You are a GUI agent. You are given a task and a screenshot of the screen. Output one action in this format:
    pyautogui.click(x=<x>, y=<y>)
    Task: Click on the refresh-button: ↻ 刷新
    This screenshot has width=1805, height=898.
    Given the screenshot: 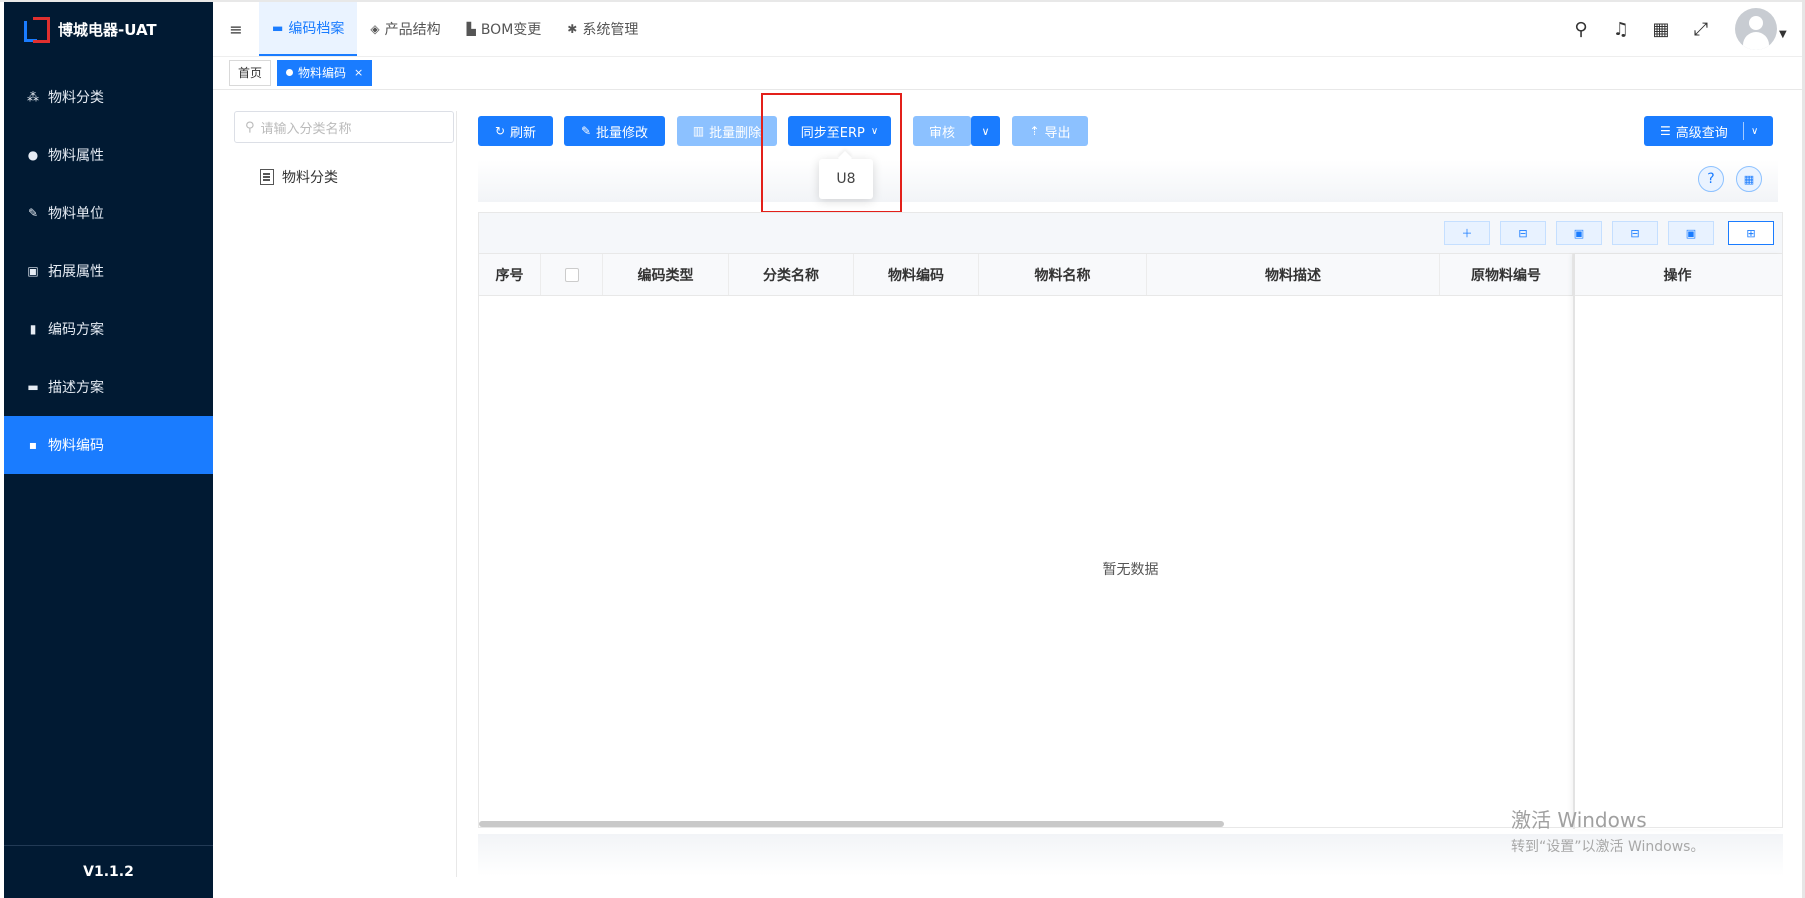 What is the action you would take?
    pyautogui.click(x=515, y=131)
    